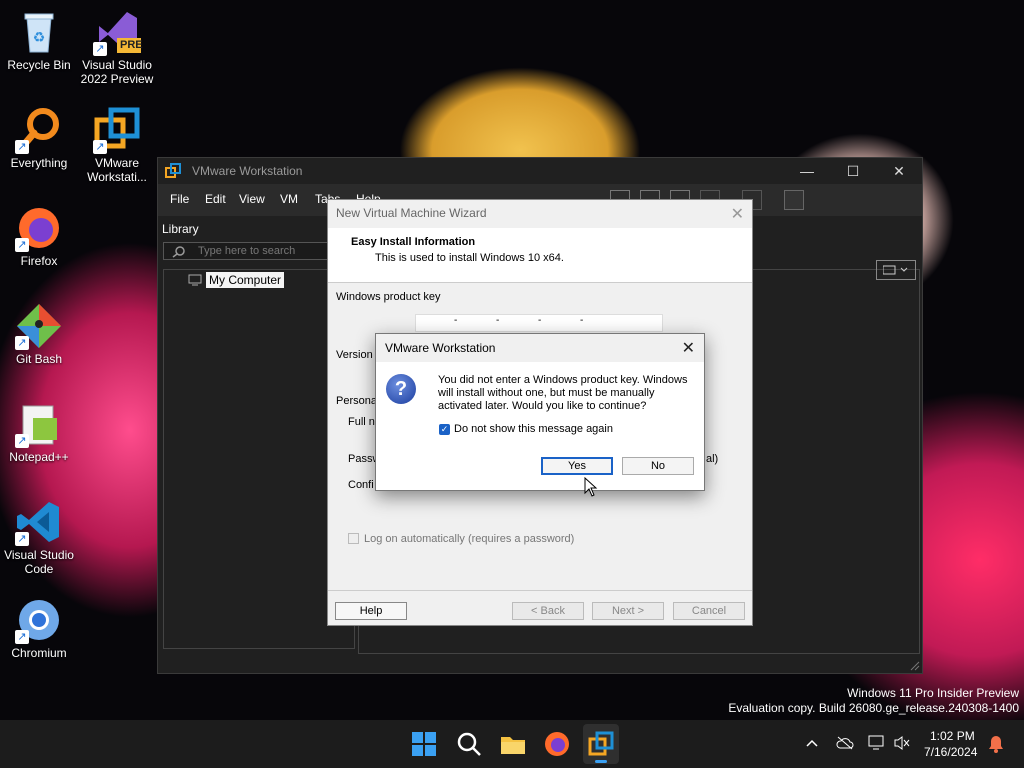  Describe the element at coordinates (915, 666) in the screenshot. I see `resize-grip-icon` at that location.